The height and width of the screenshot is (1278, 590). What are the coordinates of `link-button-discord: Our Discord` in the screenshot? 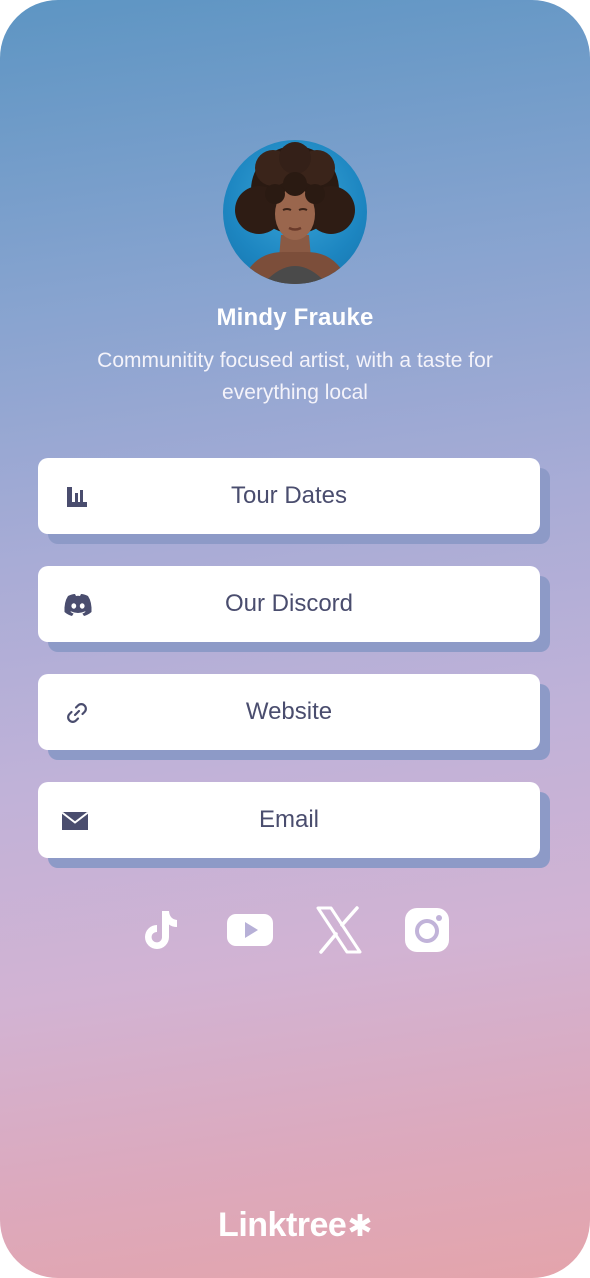 It's located at (289, 604).